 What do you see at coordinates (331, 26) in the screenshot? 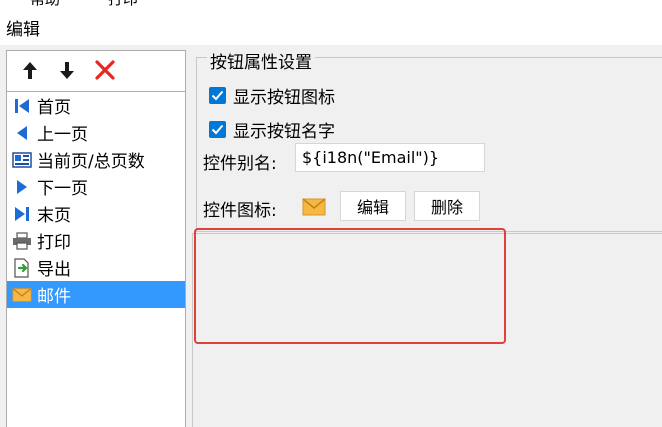
I see `dialog-titlebar: 编辑` at bounding box center [331, 26].